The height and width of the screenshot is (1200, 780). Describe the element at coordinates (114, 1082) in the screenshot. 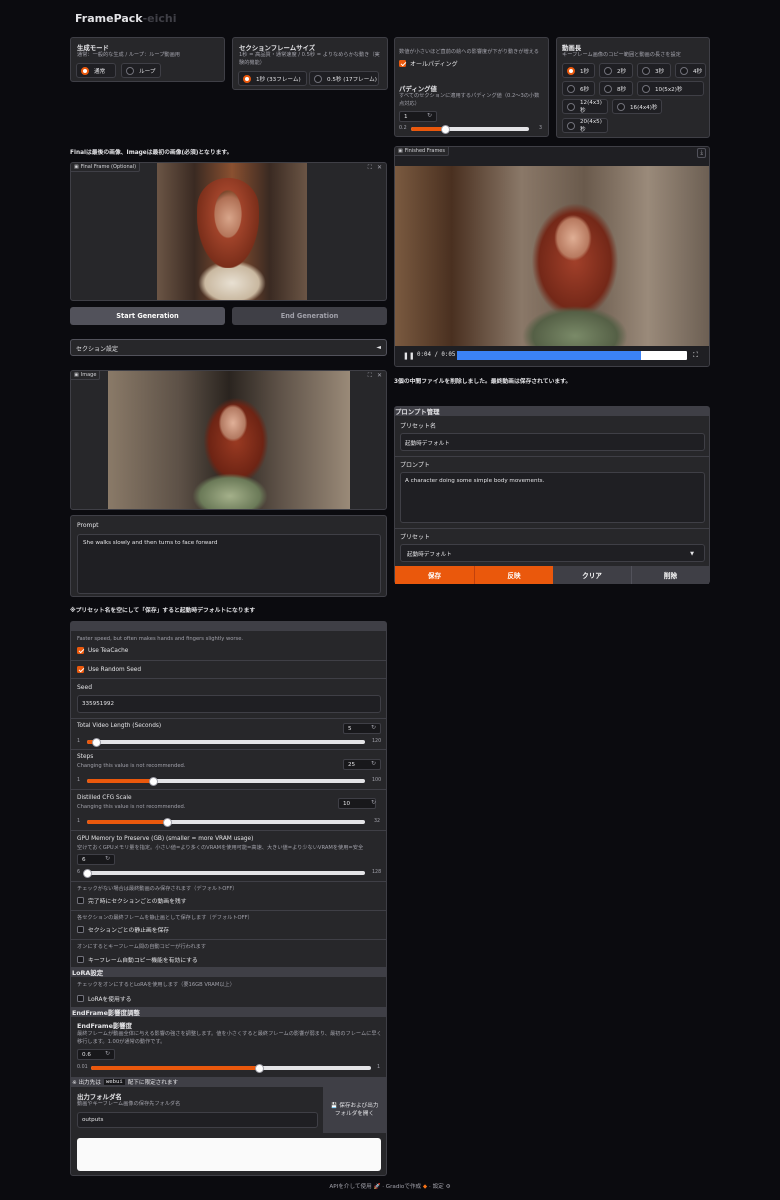

I see `output-notice-code: webui` at that location.